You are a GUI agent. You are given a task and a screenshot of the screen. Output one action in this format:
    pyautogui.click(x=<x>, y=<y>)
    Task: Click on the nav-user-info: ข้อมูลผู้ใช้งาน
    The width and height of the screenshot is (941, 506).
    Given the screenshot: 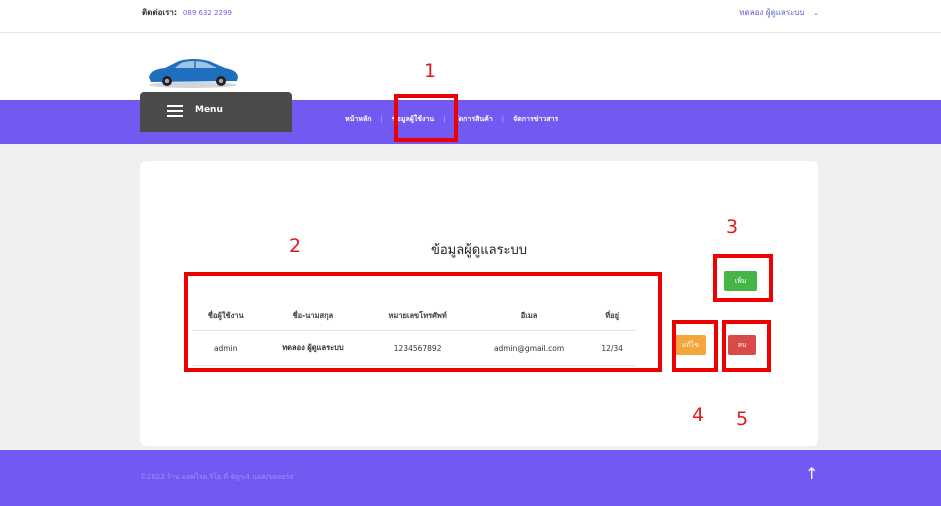 What is the action you would take?
    pyautogui.click(x=413, y=119)
    